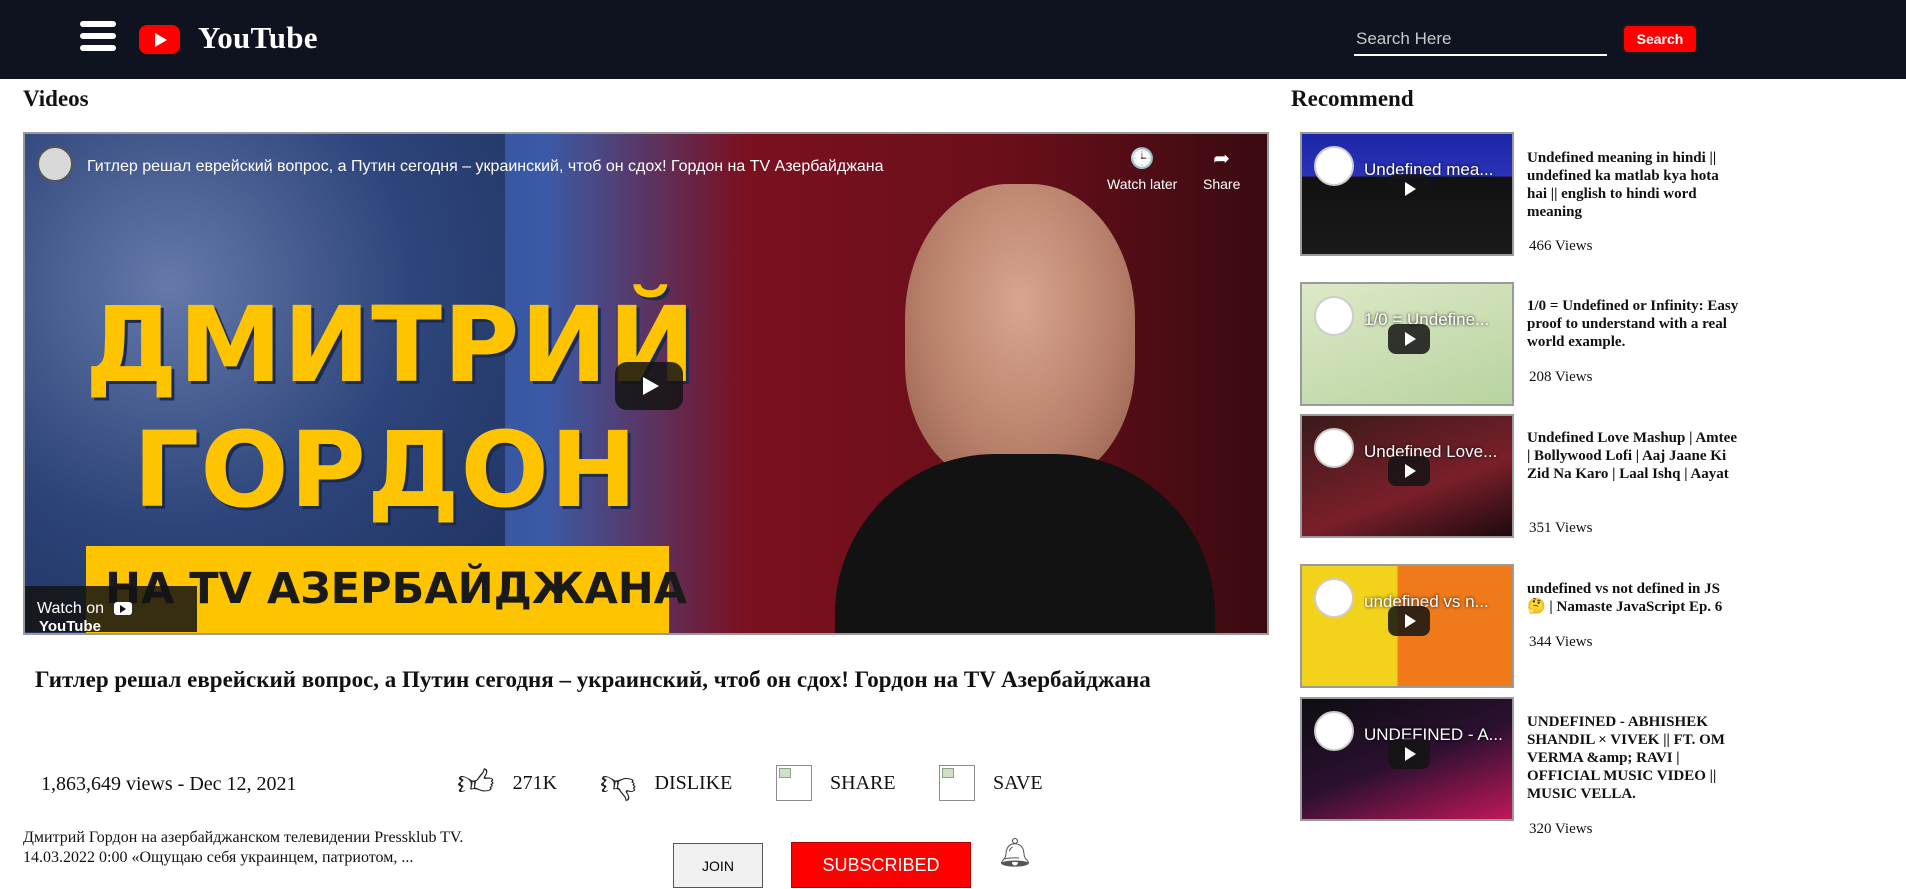  Describe the element at coordinates (794, 783) in the screenshot. I see `share-image-icon` at that location.